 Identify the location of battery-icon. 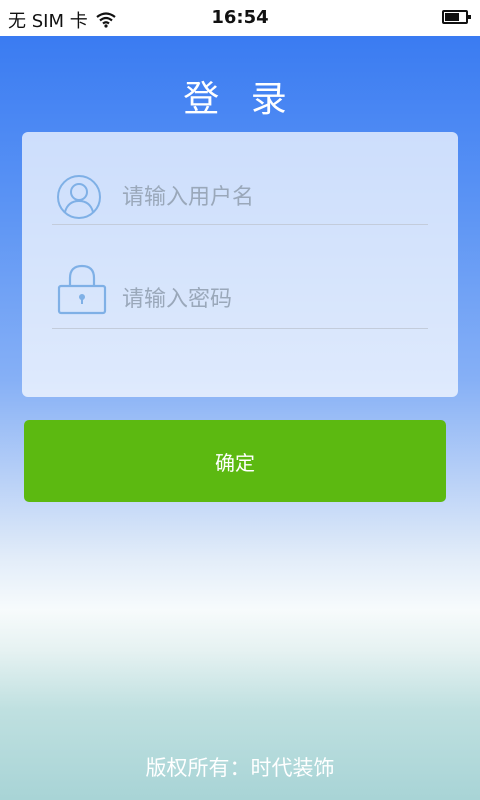
(456, 17).